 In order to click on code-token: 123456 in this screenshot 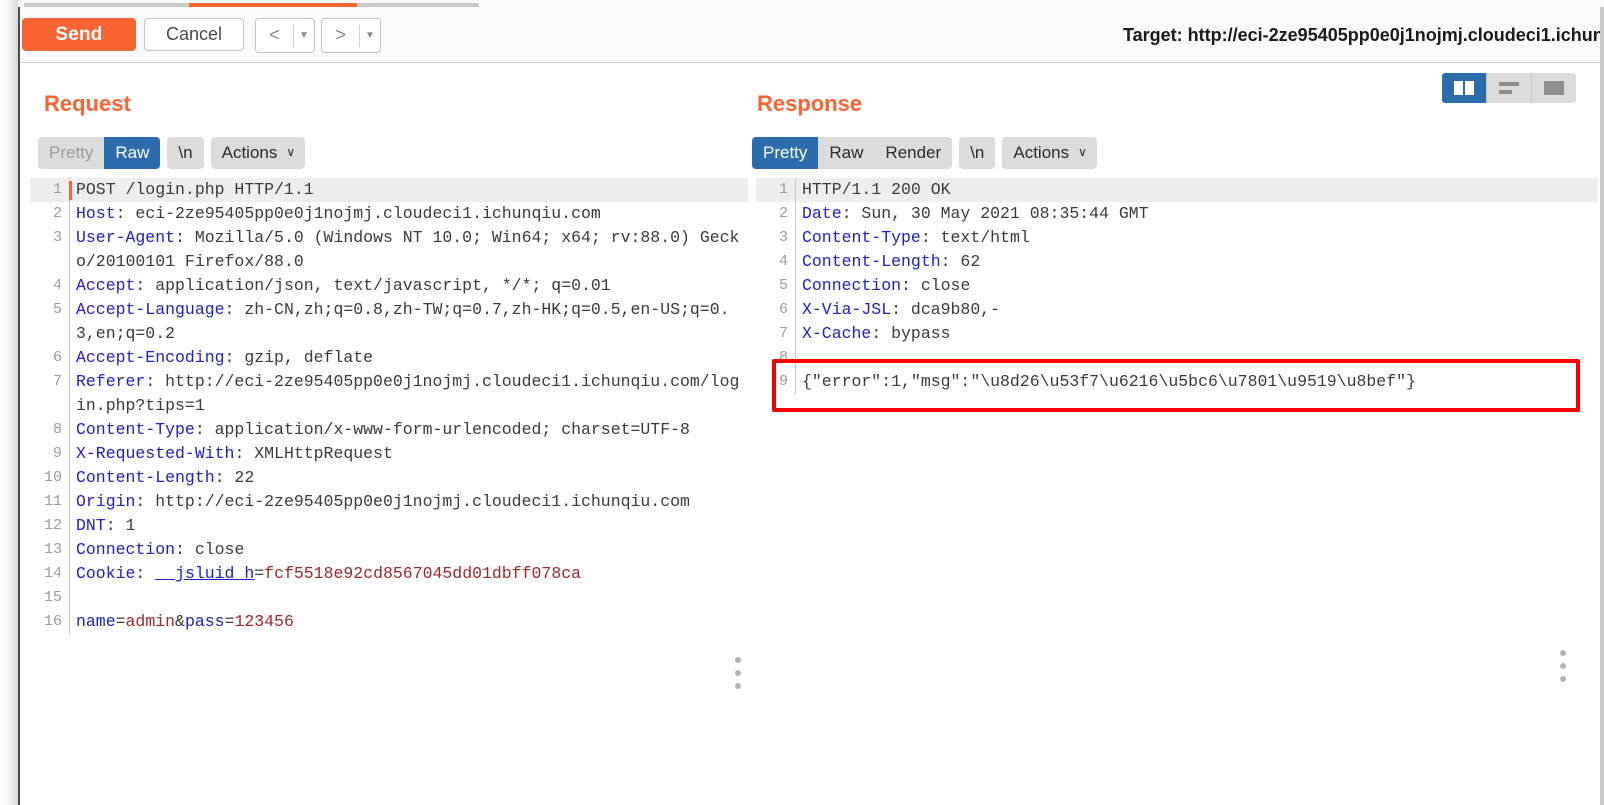, I will do `click(264, 621)`.